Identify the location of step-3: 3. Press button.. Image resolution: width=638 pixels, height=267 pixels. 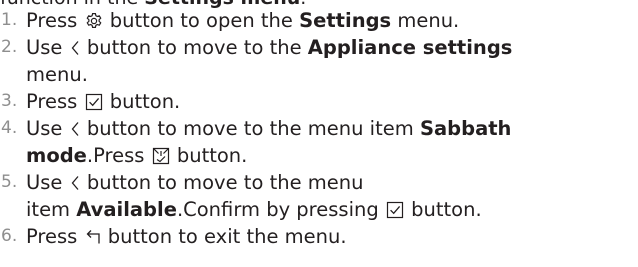
(319, 101).